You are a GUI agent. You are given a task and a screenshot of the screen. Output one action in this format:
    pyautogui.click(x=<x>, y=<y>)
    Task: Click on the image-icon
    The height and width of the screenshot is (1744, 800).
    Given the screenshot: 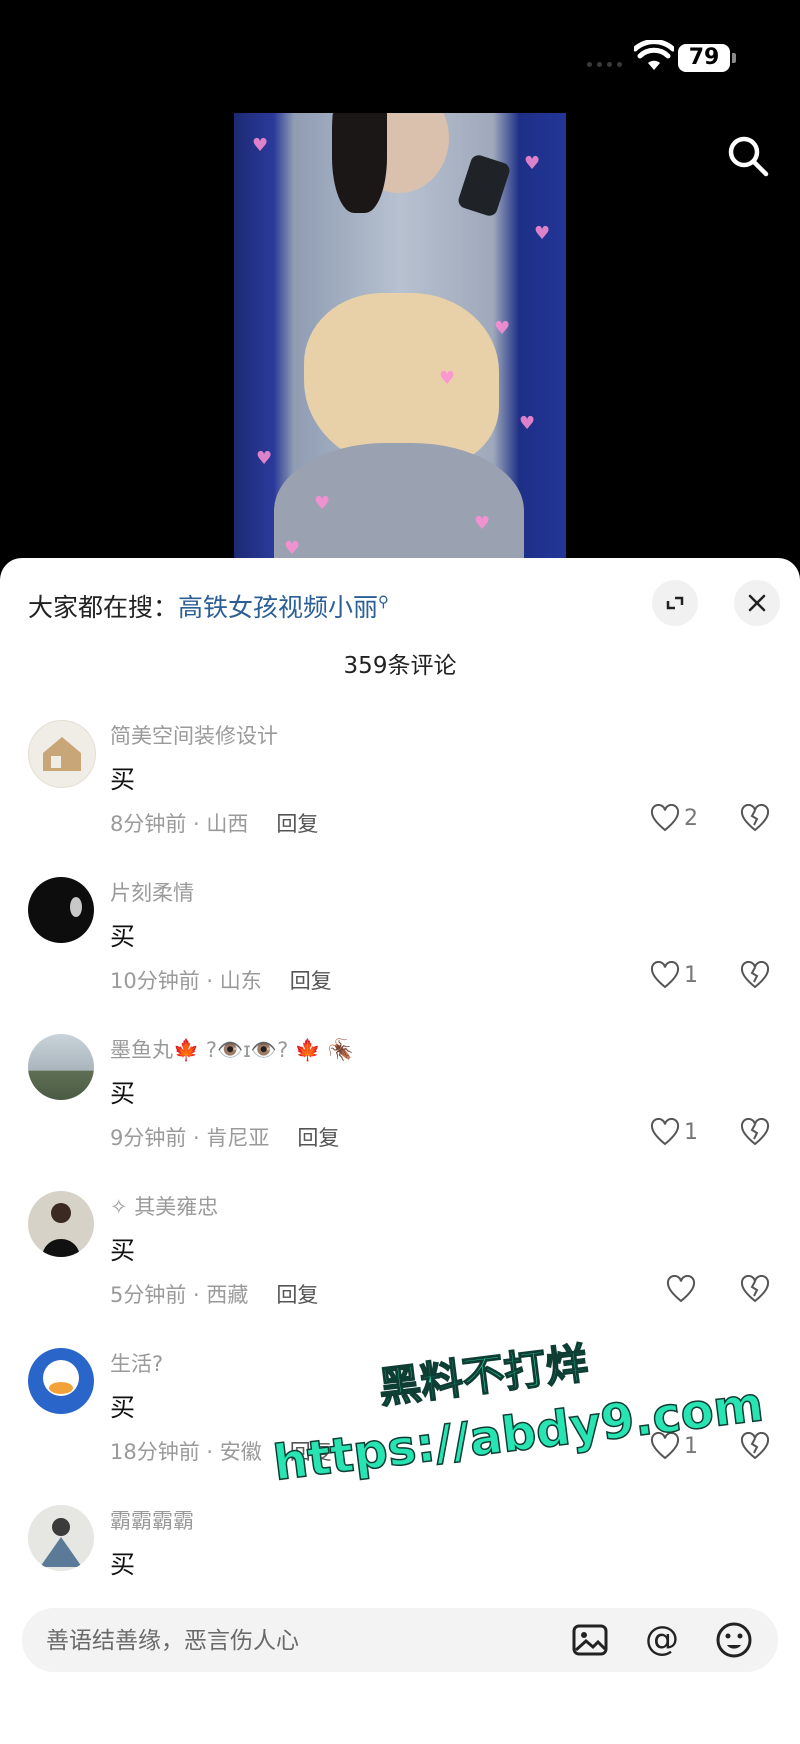 What is the action you would take?
    pyautogui.click(x=590, y=1640)
    